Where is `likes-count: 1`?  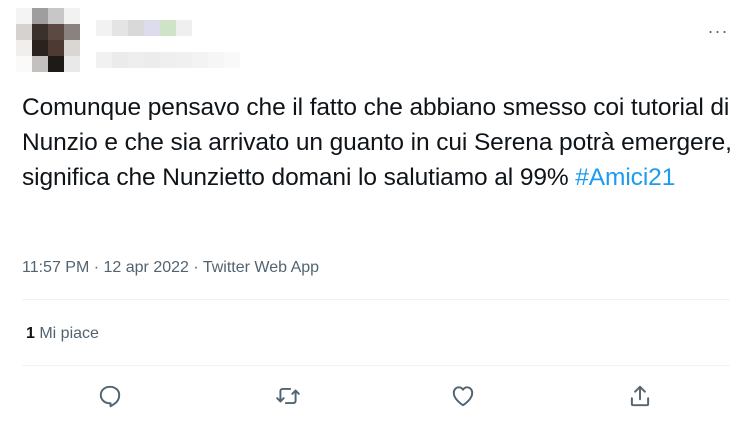
likes-count: 1 is located at coordinates (30, 333).